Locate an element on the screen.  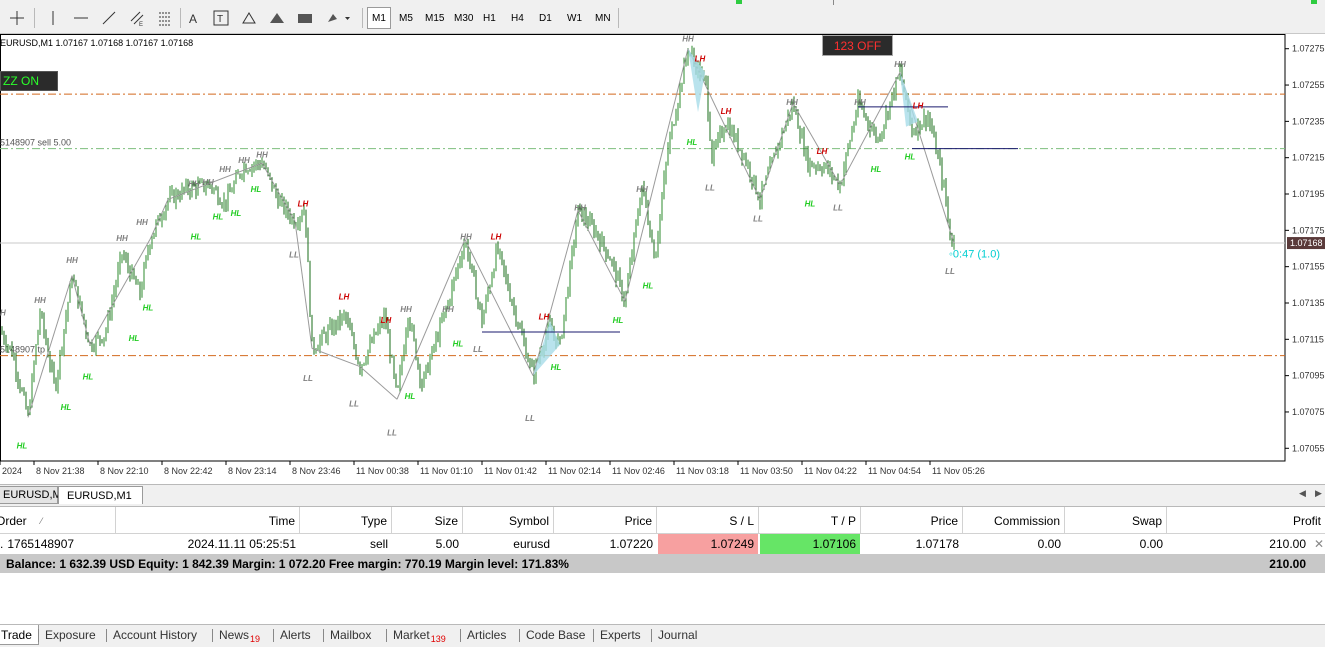
terminal-tab-market: Market 139 is located at coordinates (419, 635).